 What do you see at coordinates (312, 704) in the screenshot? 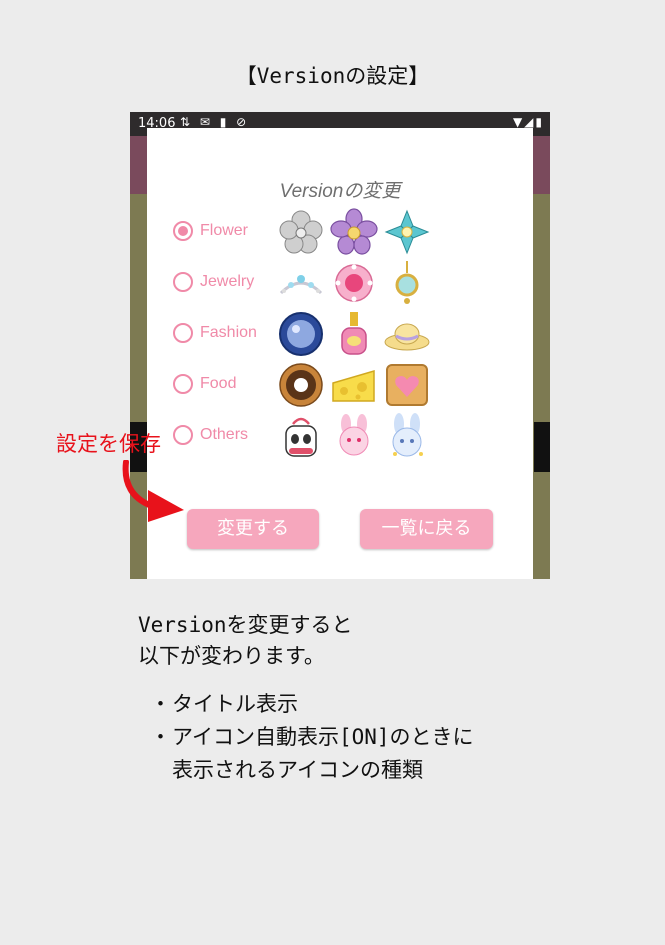
I see `bullet-item: ・ タイトル表示` at bounding box center [312, 704].